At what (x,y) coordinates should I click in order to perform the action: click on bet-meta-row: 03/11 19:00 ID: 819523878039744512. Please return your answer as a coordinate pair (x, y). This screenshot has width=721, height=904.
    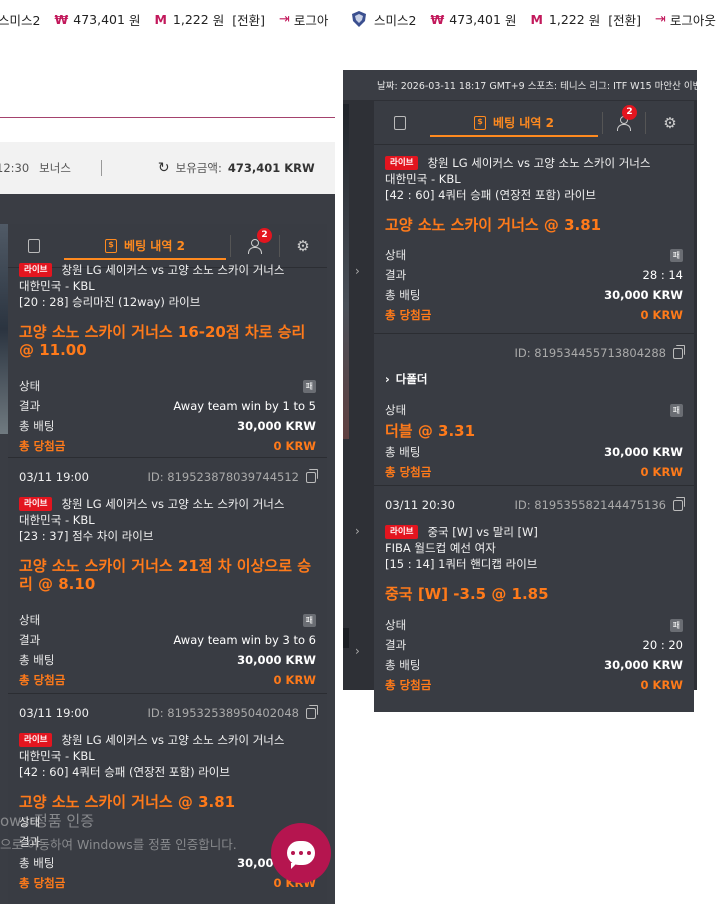
    Looking at the image, I should click on (168, 477).